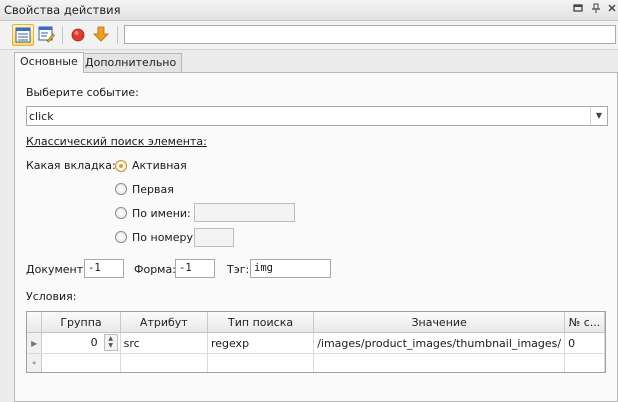 The height and width of the screenshot is (402, 618). I want to click on radio-active-label: Активная, so click(159, 165).